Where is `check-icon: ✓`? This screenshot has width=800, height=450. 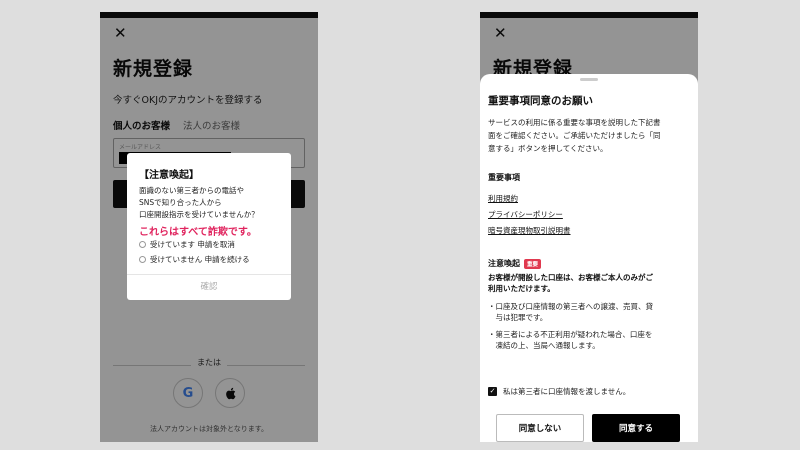
check-icon: ✓ is located at coordinates (492, 391).